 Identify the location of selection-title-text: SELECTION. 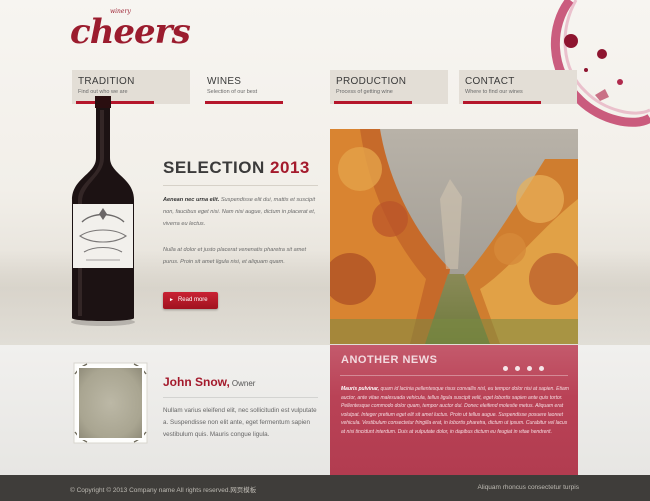
(214, 167).